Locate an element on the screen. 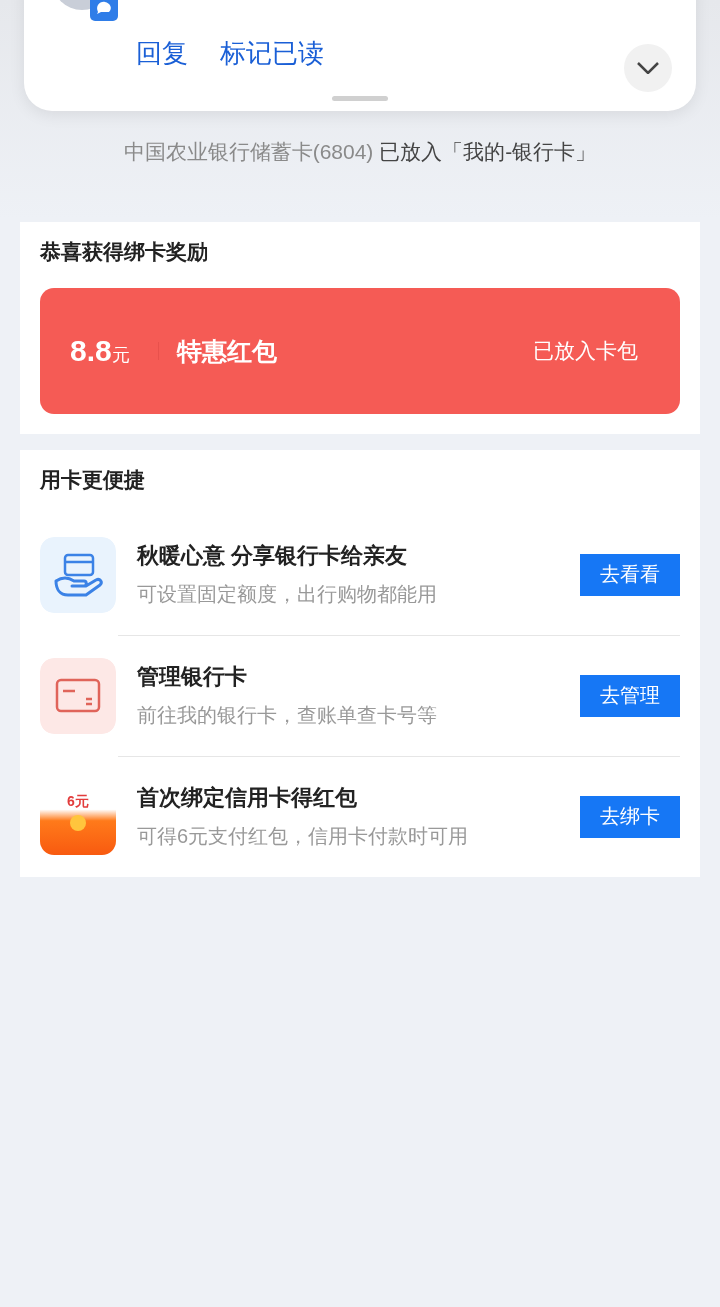  item-title: 秋暖心意 分享银行卡给亲友 is located at coordinates (273, 556).